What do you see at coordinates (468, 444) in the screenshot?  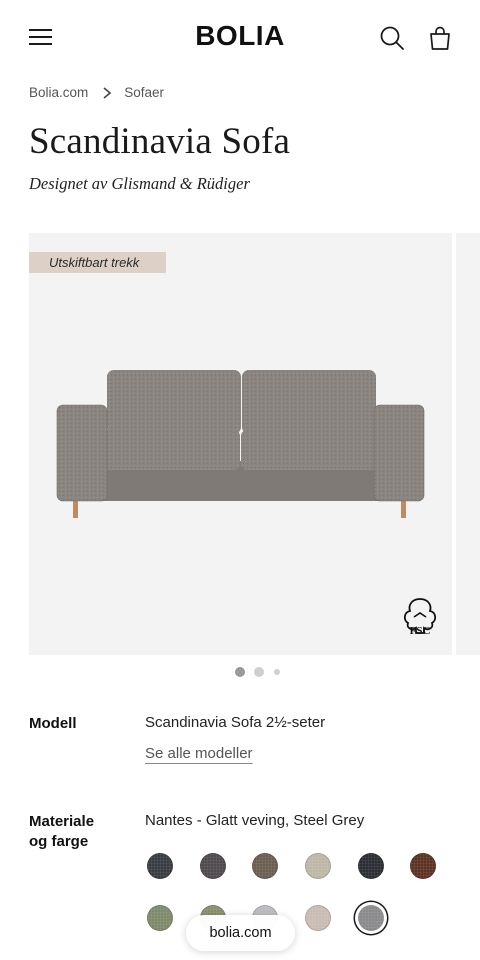 I see `next-slide-peek` at bounding box center [468, 444].